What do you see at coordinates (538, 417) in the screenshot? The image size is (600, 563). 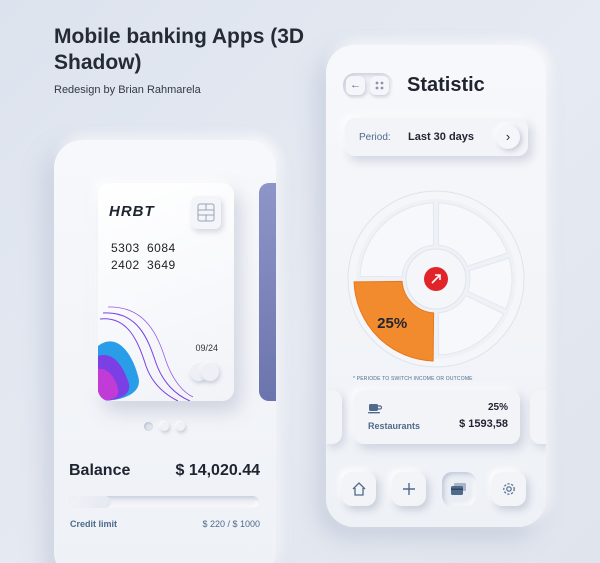 I see `next-transaction-peek` at bounding box center [538, 417].